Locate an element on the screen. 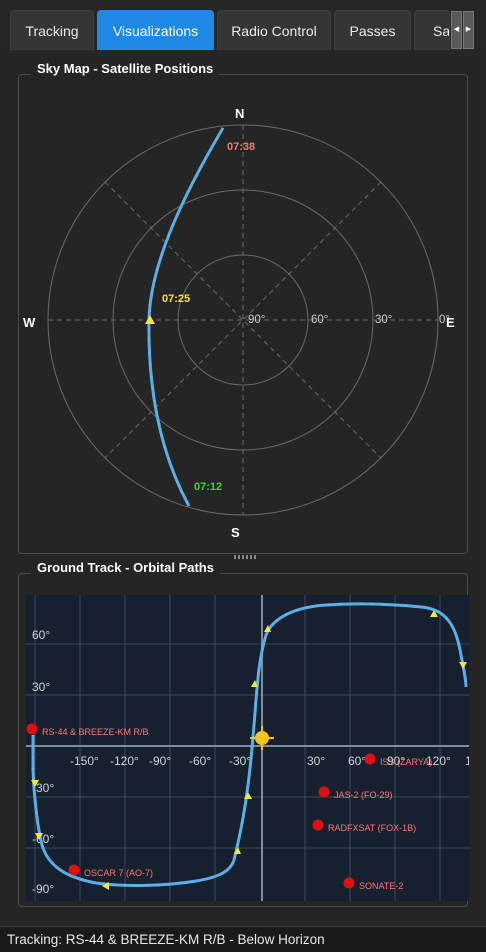 The image size is (486, 952). panel-splitter is located at coordinates (245, 557).